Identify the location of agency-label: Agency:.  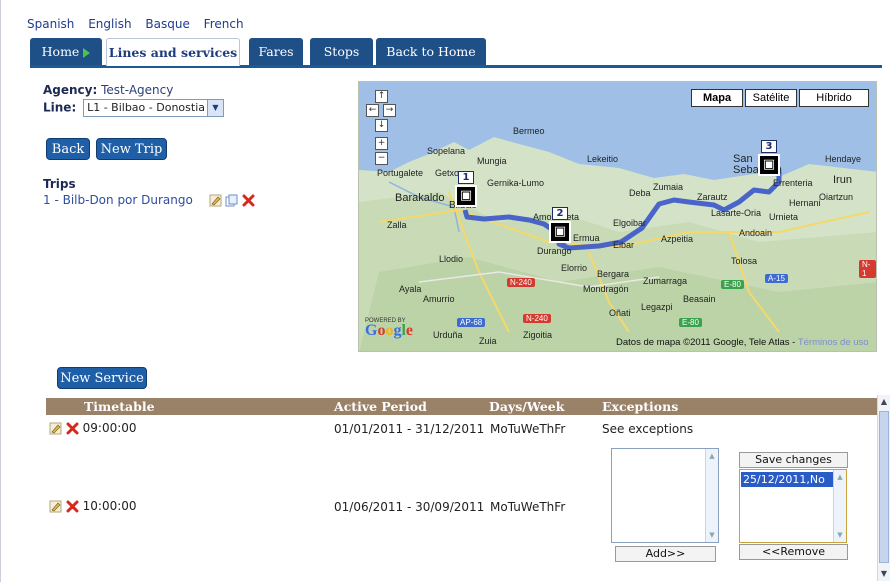
(70, 90).